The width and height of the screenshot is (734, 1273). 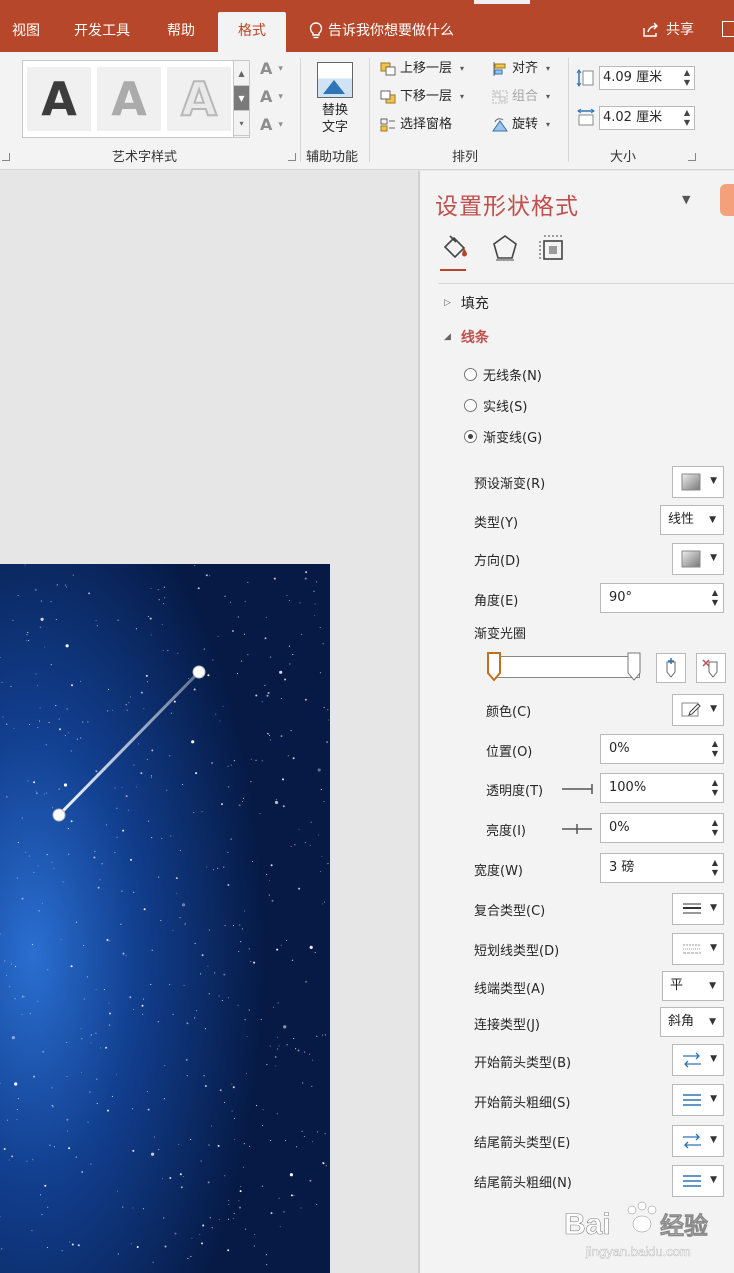 What do you see at coordinates (578, 789) in the screenshot?
I see `transparency-slider-icon` at bounding box center [578, 789].